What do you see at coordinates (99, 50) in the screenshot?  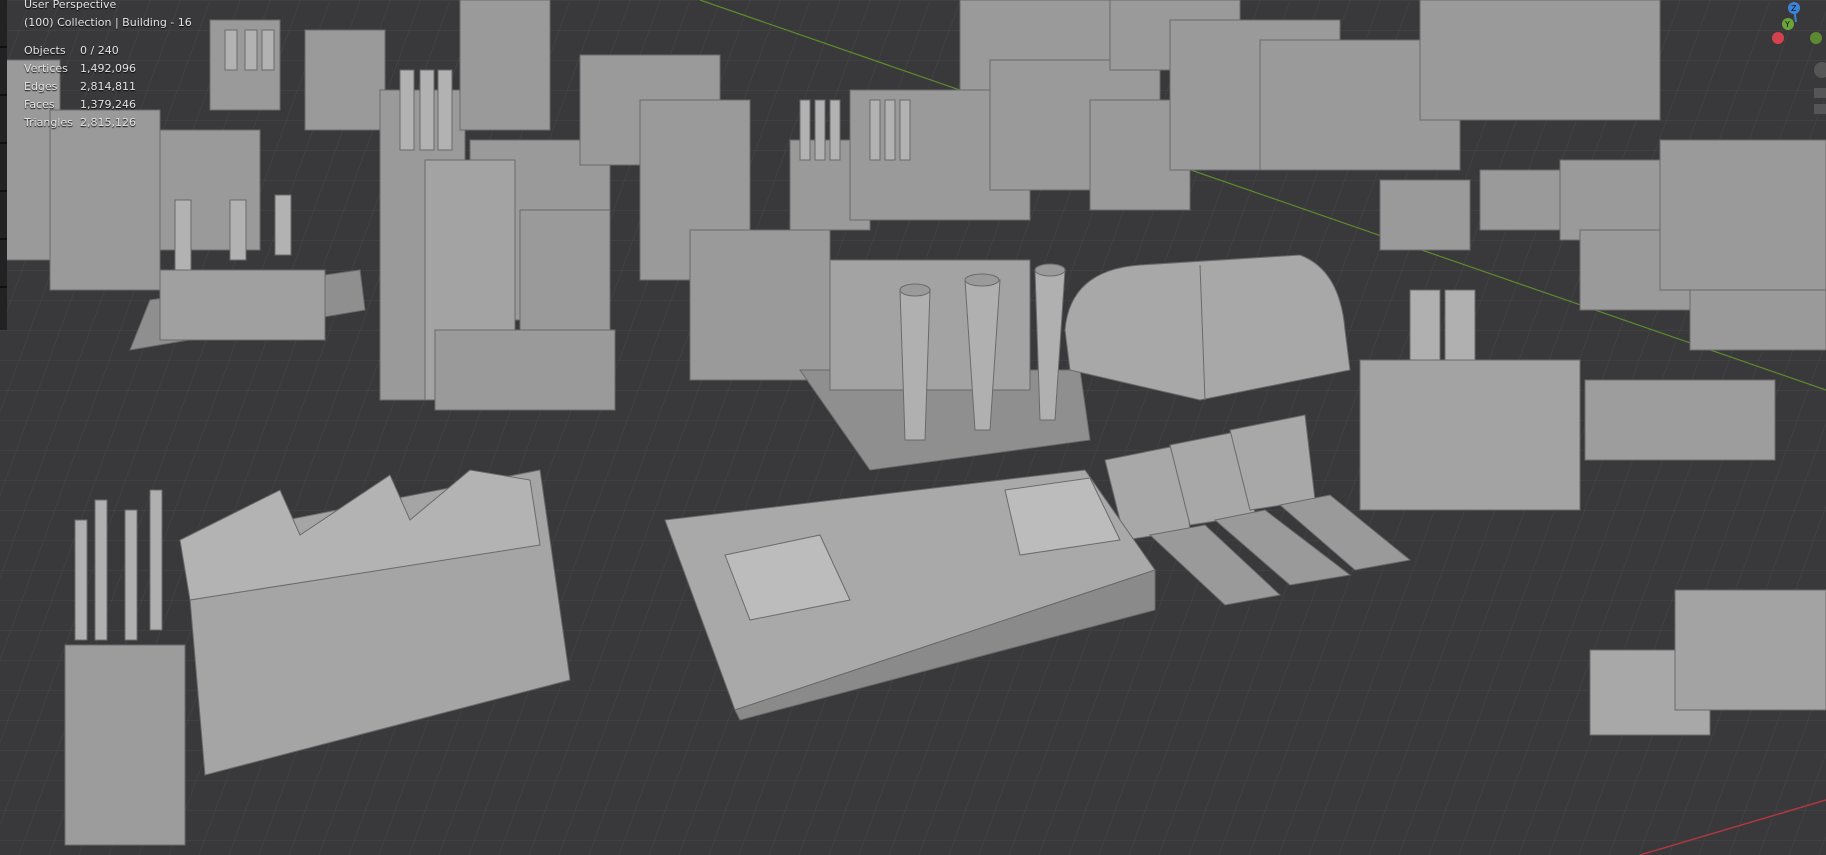 I see `stat-value: 0 / 240` at bounding box center [99, 50].